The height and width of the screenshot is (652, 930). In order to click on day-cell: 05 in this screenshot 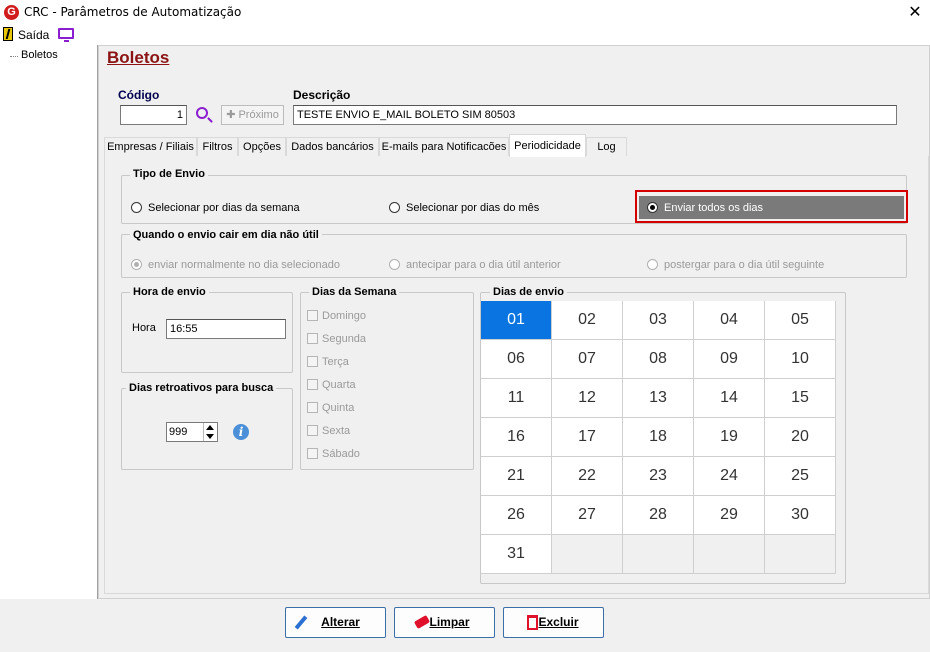, I will do `click(800, 320)`.